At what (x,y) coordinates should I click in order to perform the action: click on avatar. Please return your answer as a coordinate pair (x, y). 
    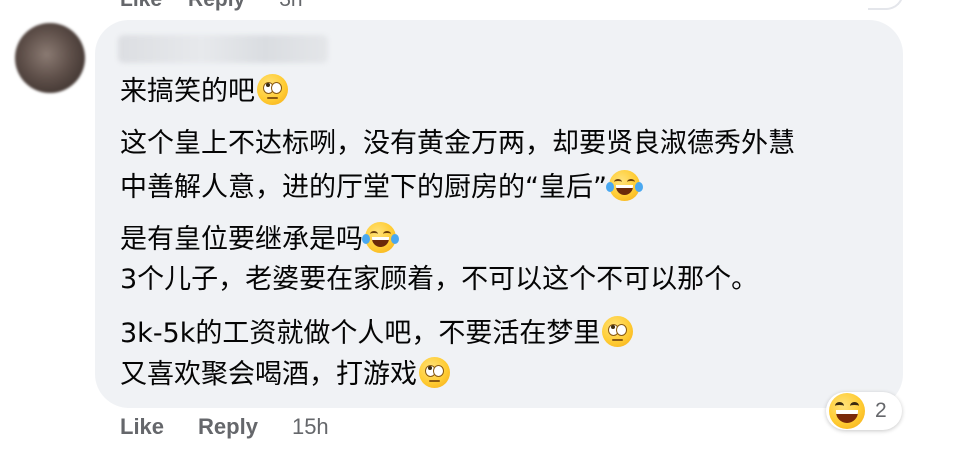
    Looking at the image, I should click on (50, 58).